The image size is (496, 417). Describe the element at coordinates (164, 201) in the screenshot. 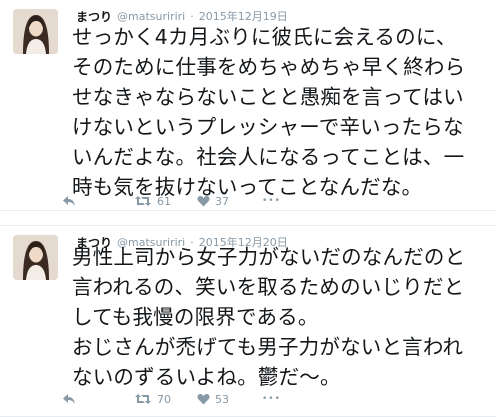

I see `retweet-count: 61` at that location.